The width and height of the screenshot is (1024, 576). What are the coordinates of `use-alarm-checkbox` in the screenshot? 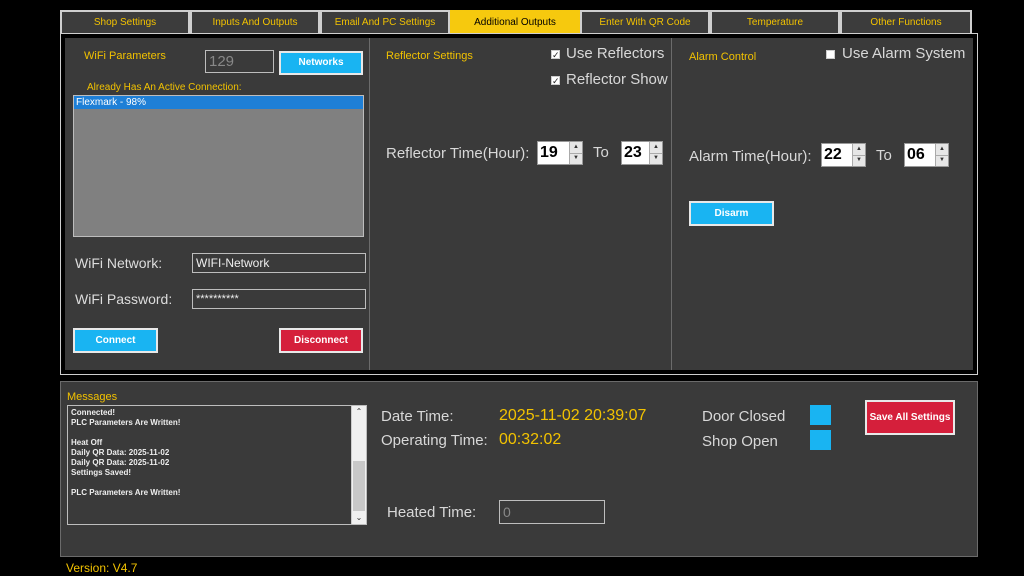 It's located at (830, 54).